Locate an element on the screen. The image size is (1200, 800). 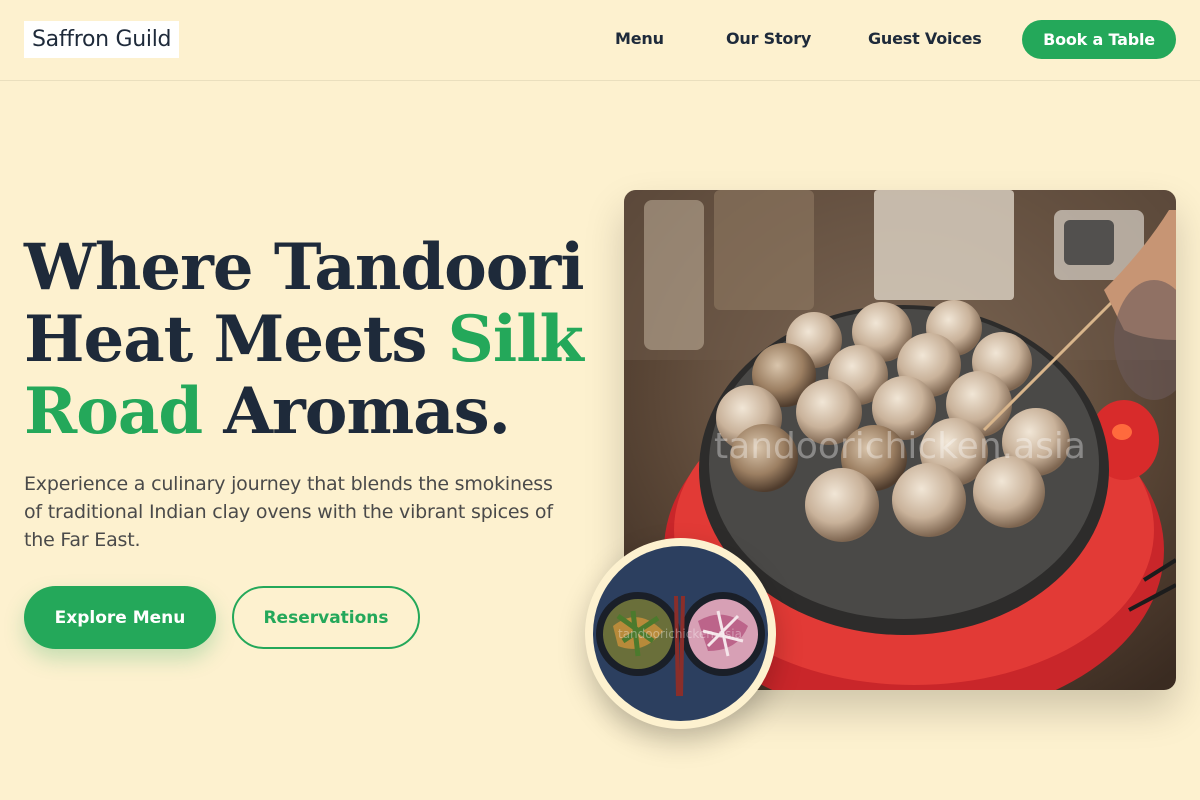
headline-accent-silk: Silk is located at coordinates (515, 339).